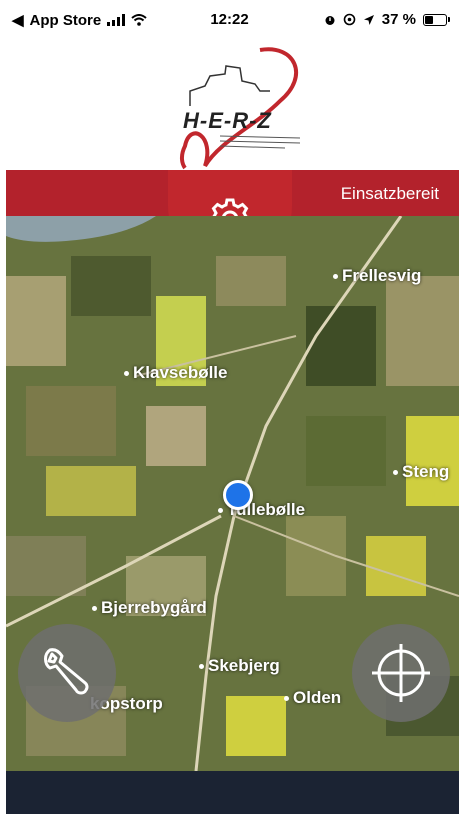 The image size is (459, 814). Describe the element at coordinates (232, 792) in the screenshot. I see `bottom-bar` at that location.